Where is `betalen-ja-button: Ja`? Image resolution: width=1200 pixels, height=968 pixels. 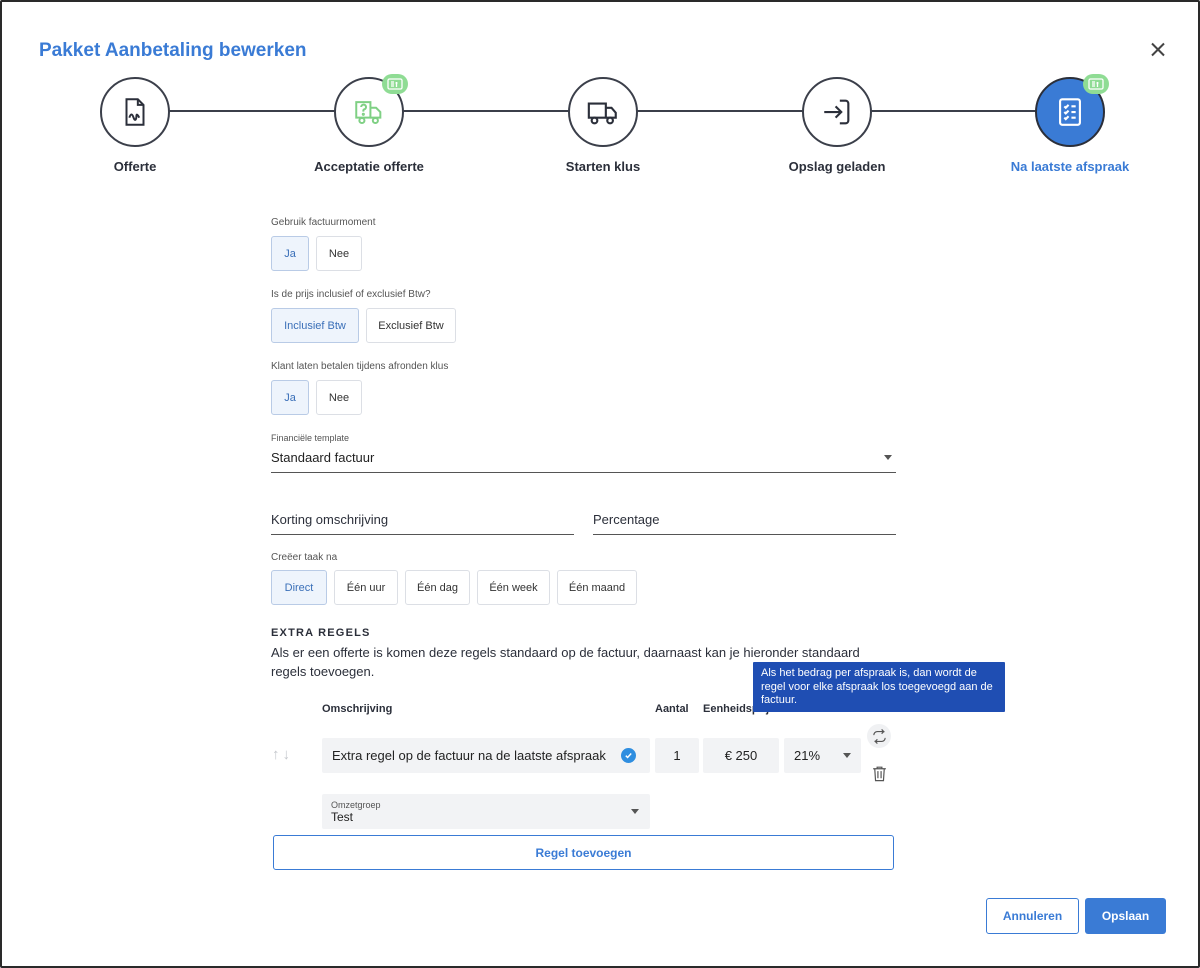
betalen-ja-button: Ja is located at coordinates (290, 397).